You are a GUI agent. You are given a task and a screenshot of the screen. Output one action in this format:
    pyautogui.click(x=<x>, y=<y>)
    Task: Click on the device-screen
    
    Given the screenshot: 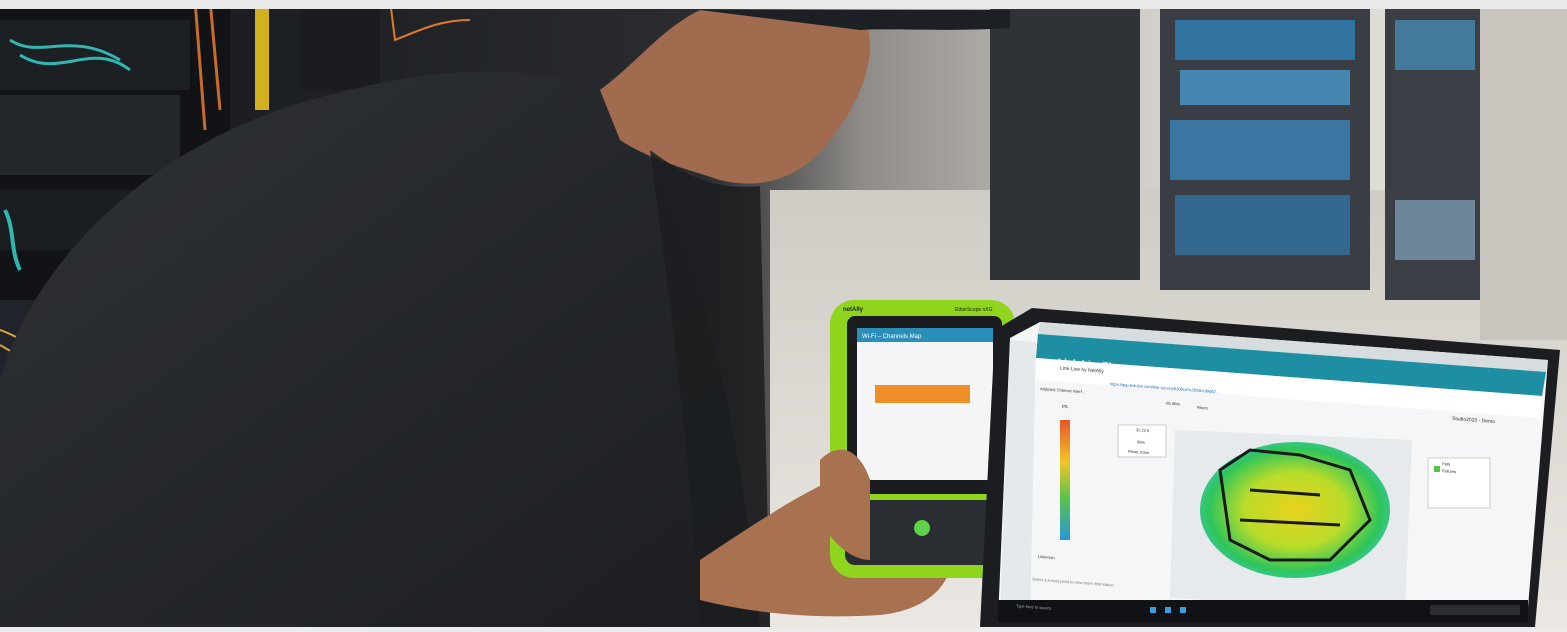 What is the action you would take?
    pyautogui.click(x=925, y=404)
    